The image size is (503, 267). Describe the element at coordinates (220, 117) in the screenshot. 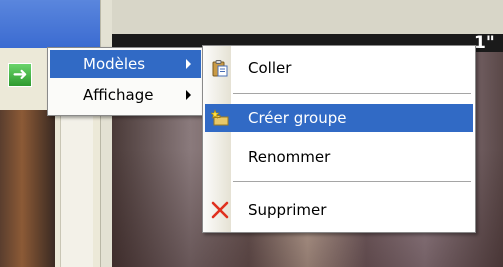

I see `new-folder-icon` at that location.